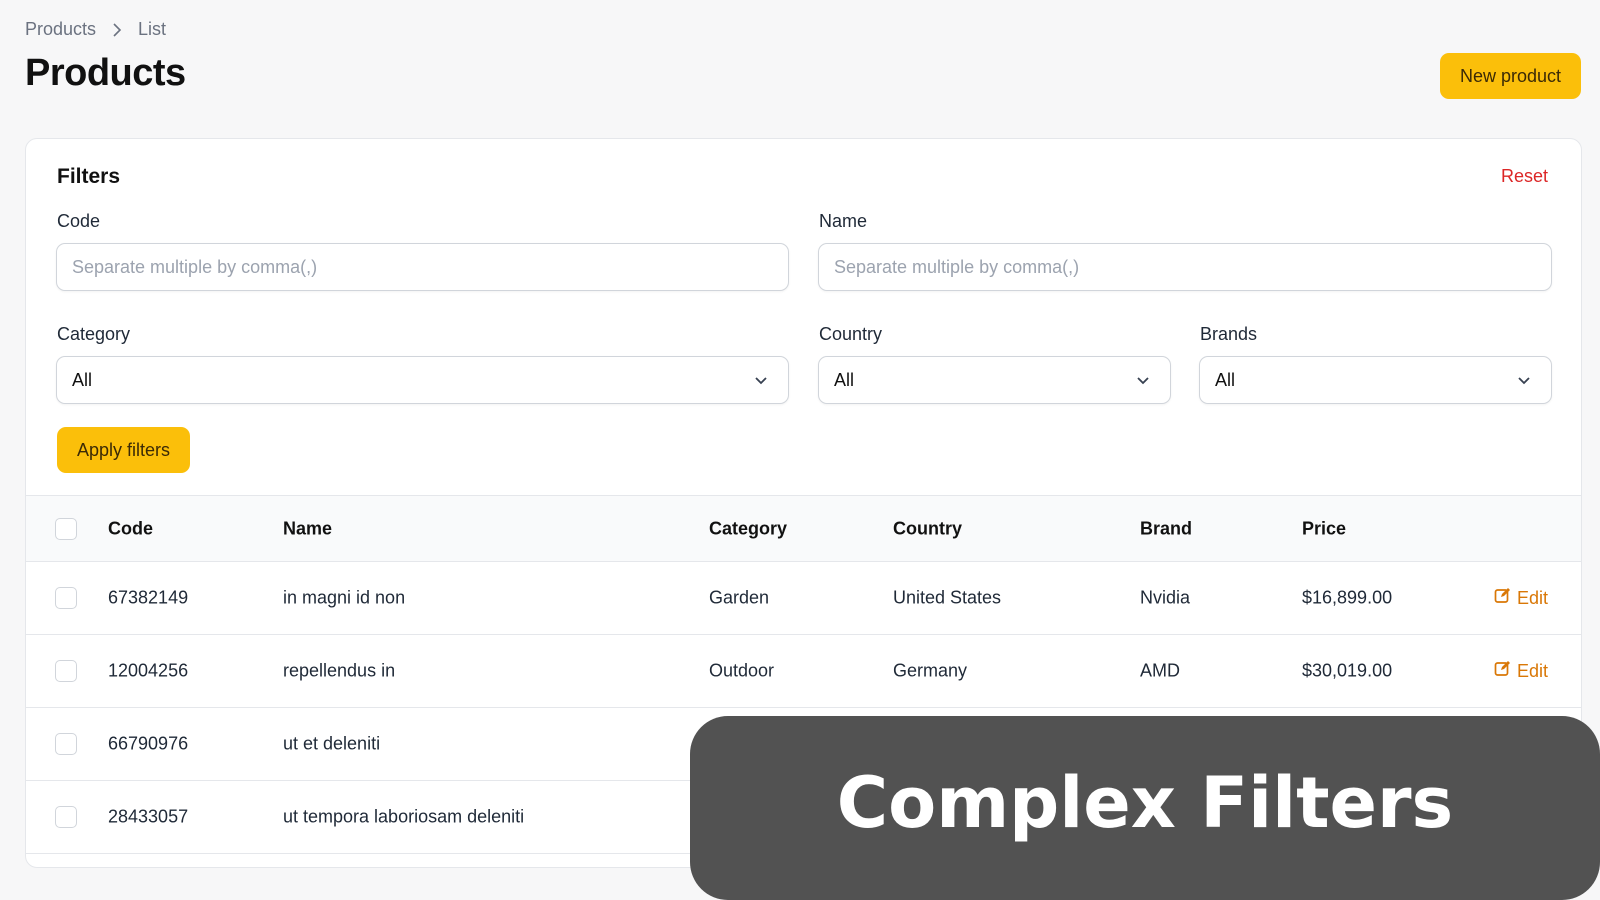  Describe the element at coordinates (332, 743) in the screenshot. I see `cell-name: ut et deleniti` at that location.